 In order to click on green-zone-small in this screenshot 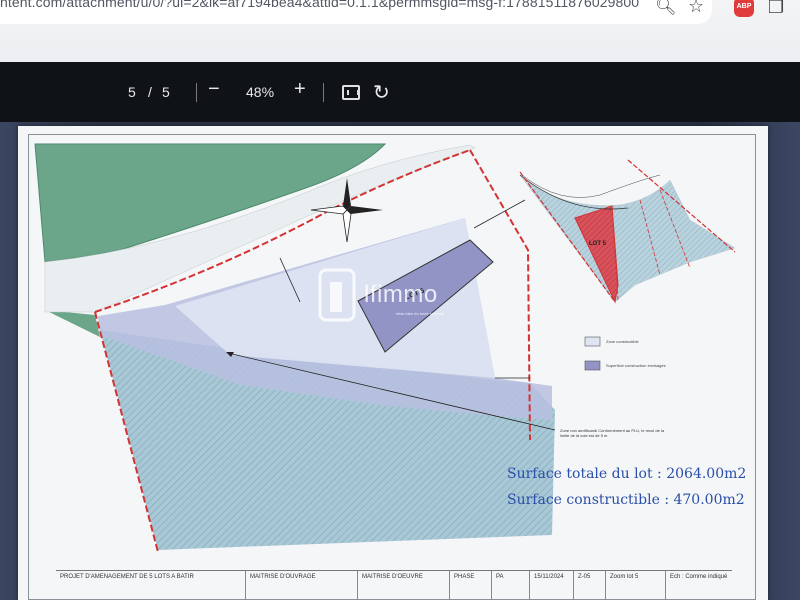, I will do `click(72, 323)`.